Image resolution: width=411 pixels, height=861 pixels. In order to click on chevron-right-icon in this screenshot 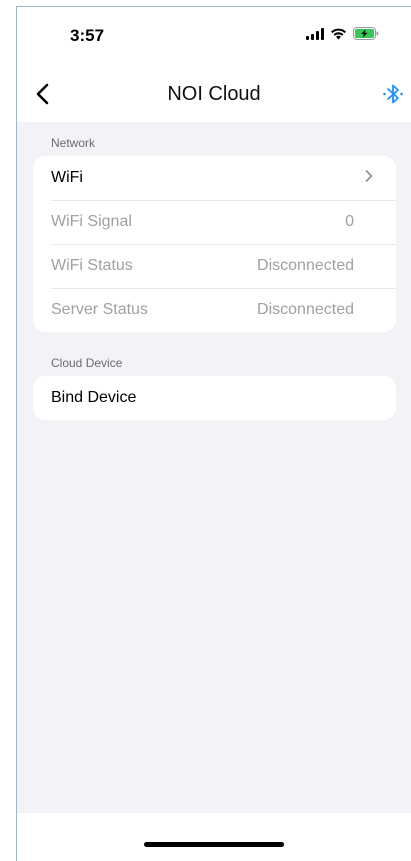, I will do `click(371, 178)`.